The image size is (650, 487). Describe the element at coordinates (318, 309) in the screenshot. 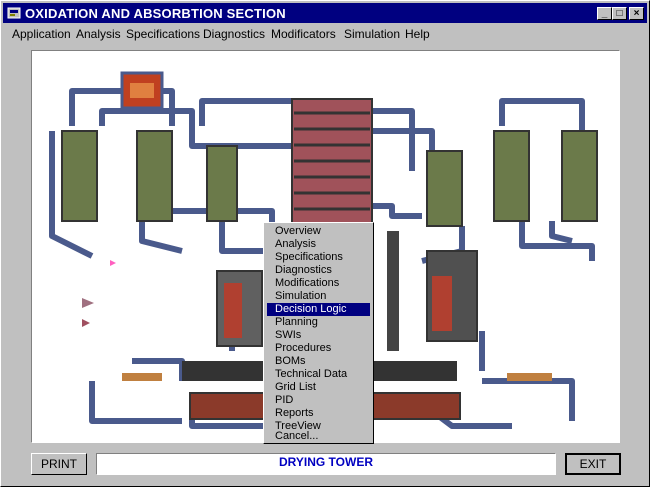

I see `context-item-decision-logic: Decision Logic` at that location.